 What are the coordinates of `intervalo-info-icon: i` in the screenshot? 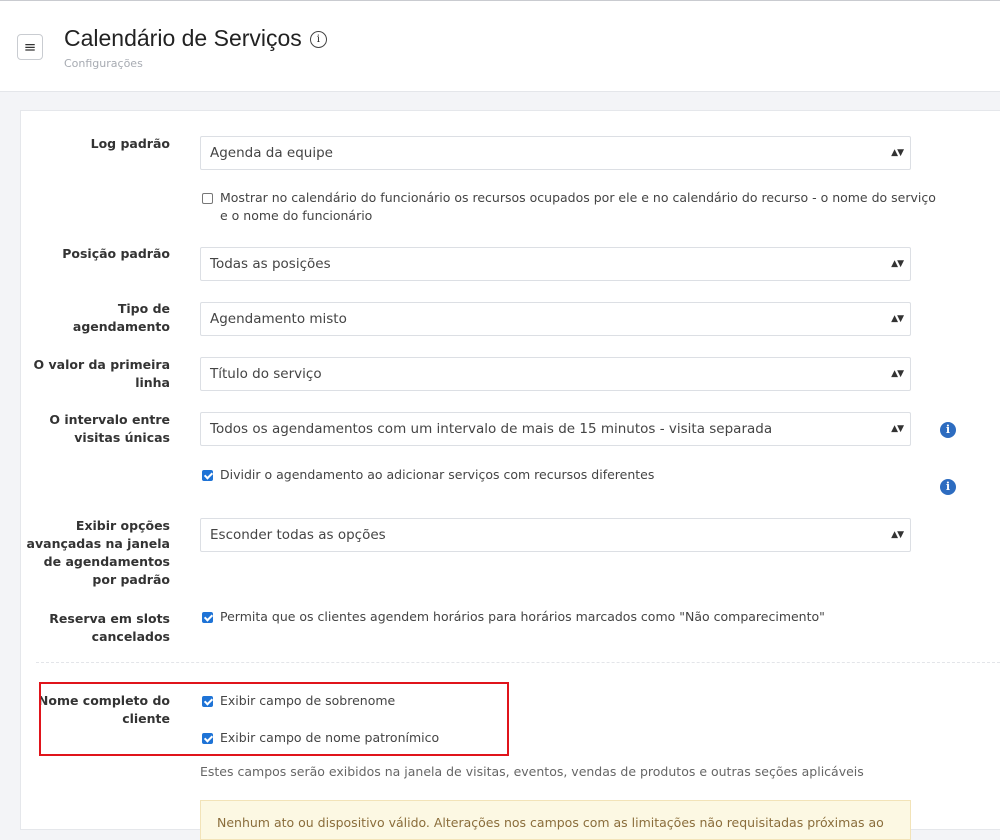 It's located at (948, 430).